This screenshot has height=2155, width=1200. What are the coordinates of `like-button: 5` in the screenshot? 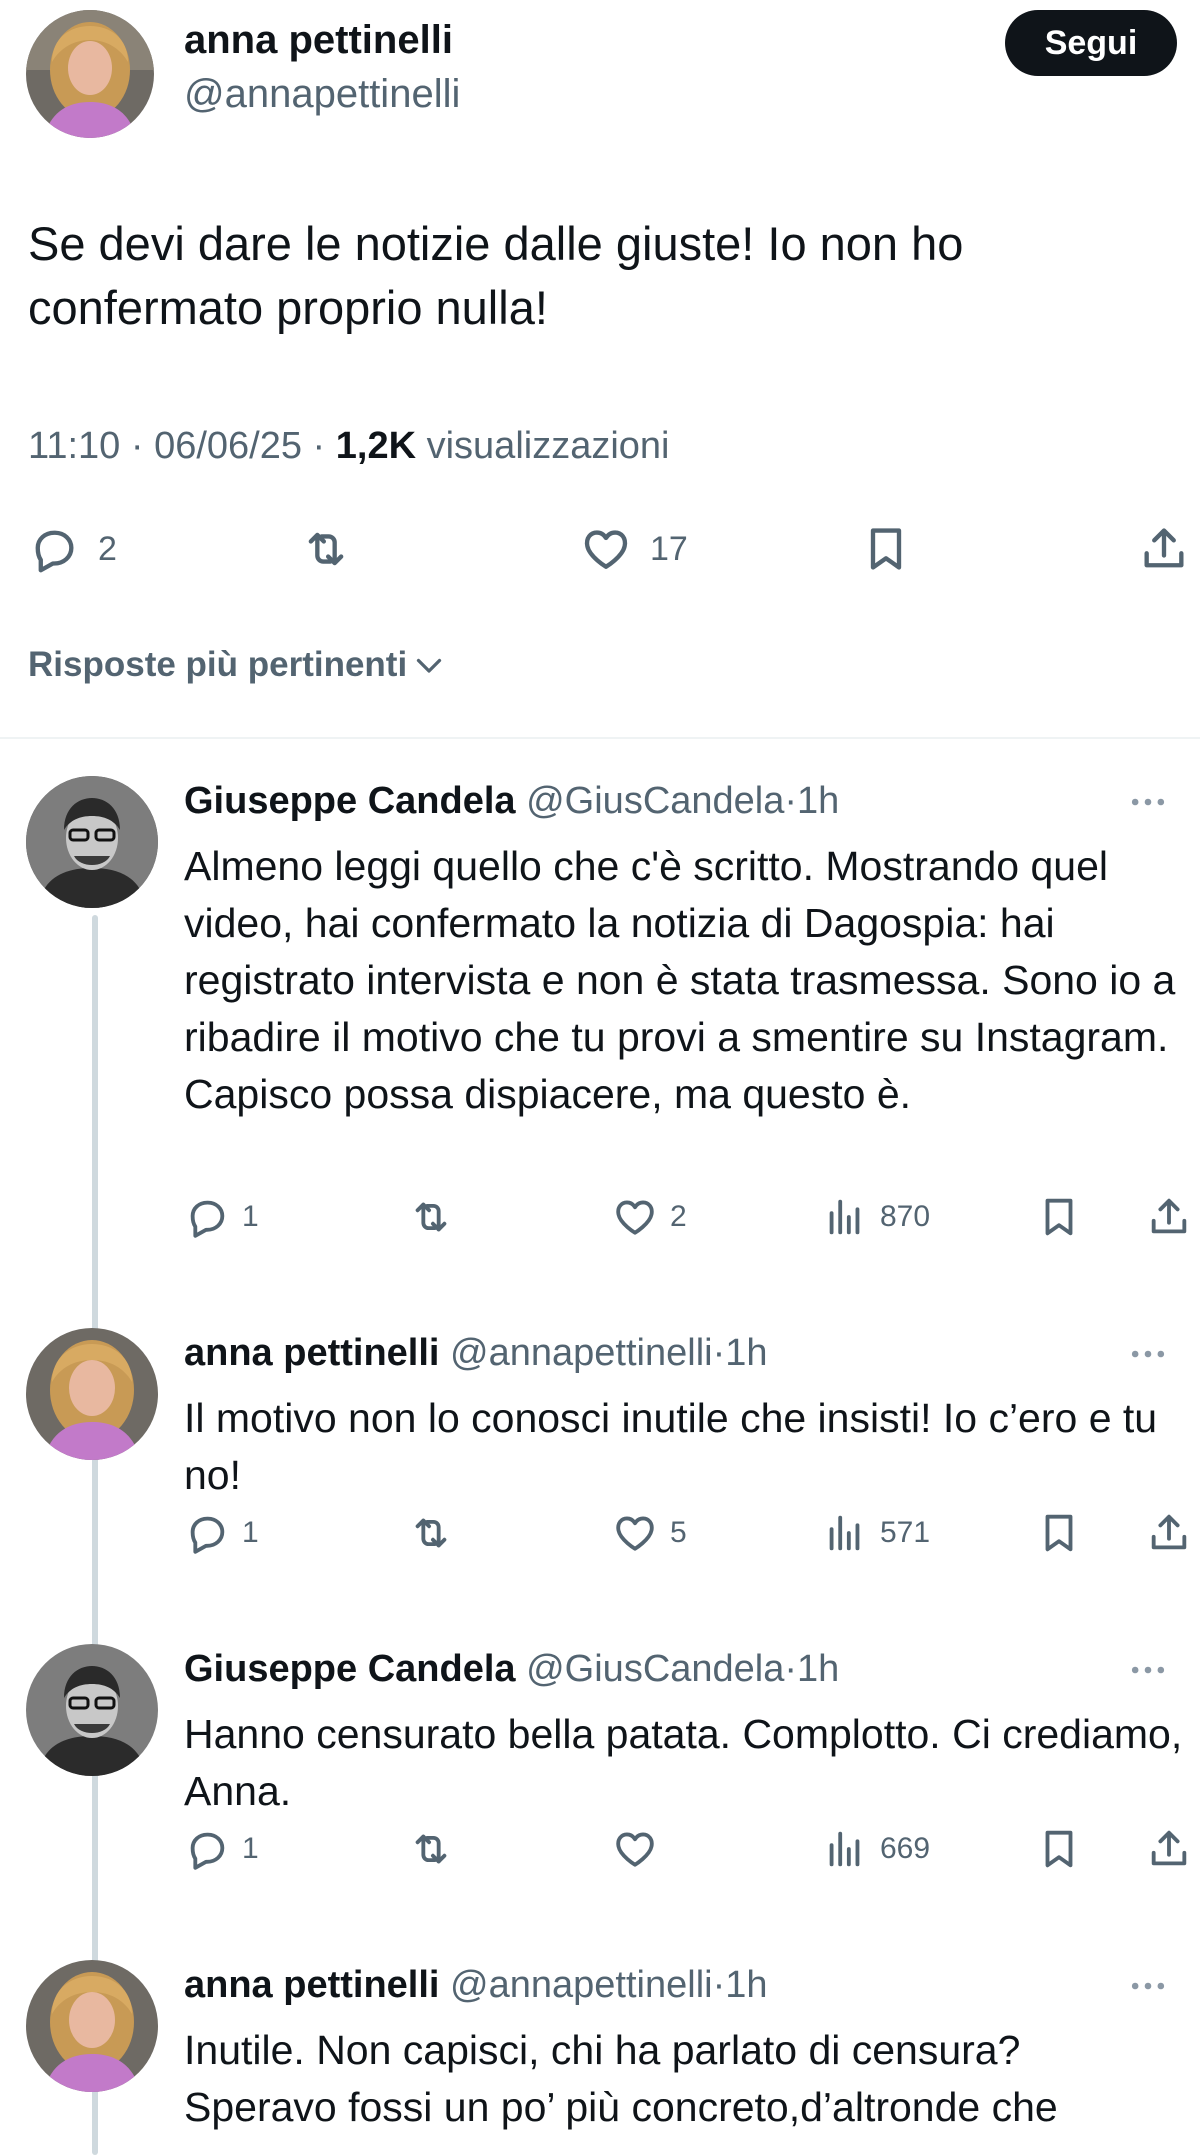 It's located at (649, 1533).